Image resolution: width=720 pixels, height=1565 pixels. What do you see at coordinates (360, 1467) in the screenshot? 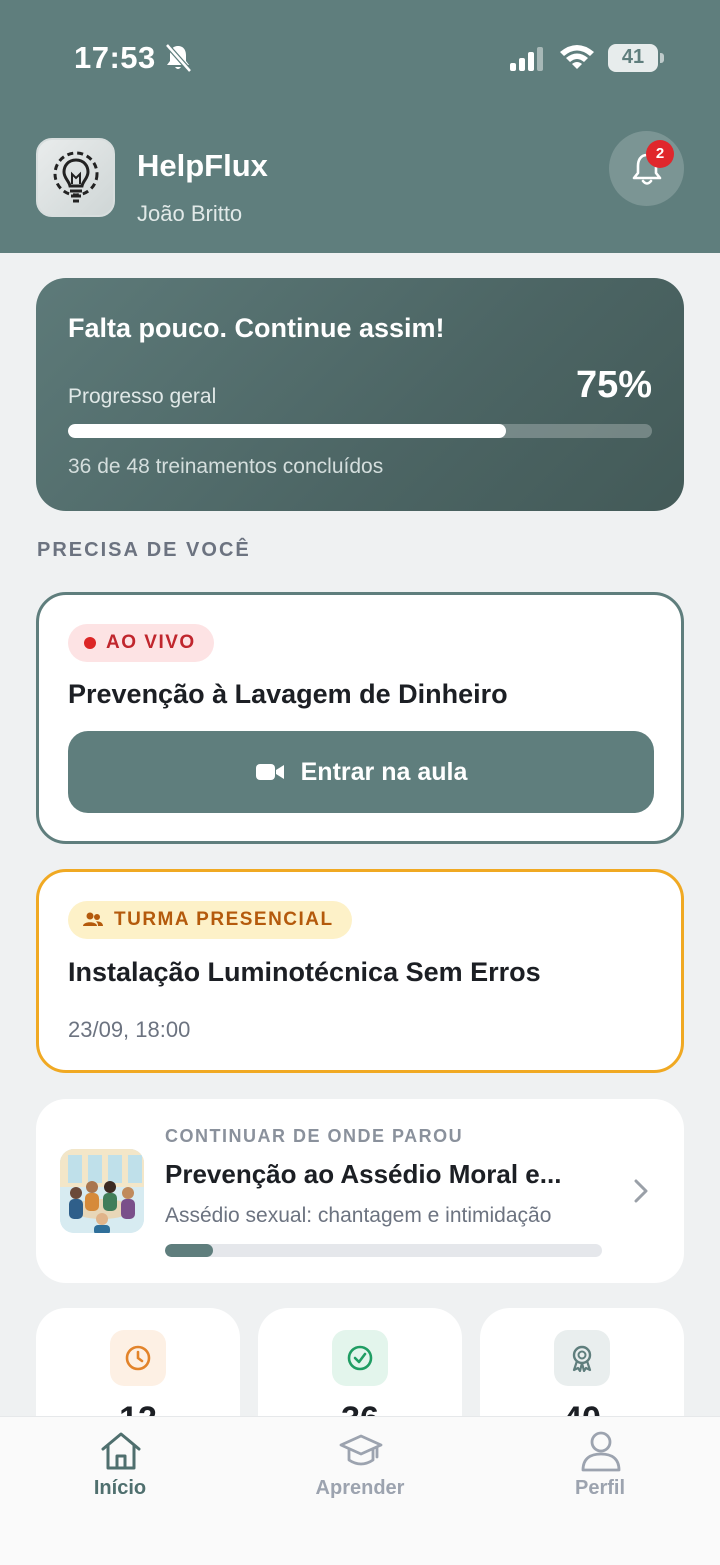
I see `nav-learn: Aprender` at bounding box center [360, 1467].